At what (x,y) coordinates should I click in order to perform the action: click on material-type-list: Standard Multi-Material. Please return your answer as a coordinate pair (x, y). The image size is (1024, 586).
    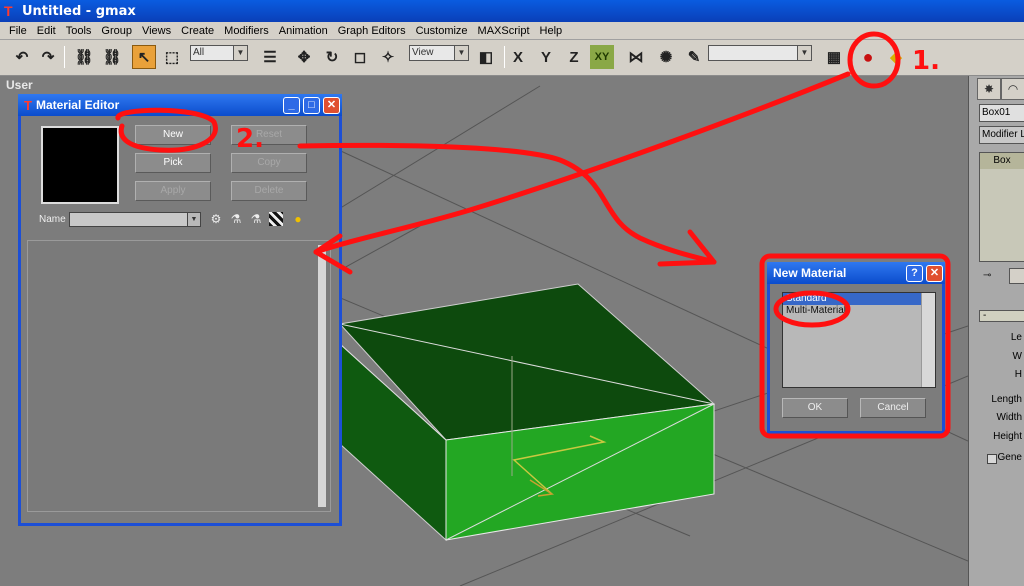
    Looking at the image, I should click on (859, 340).